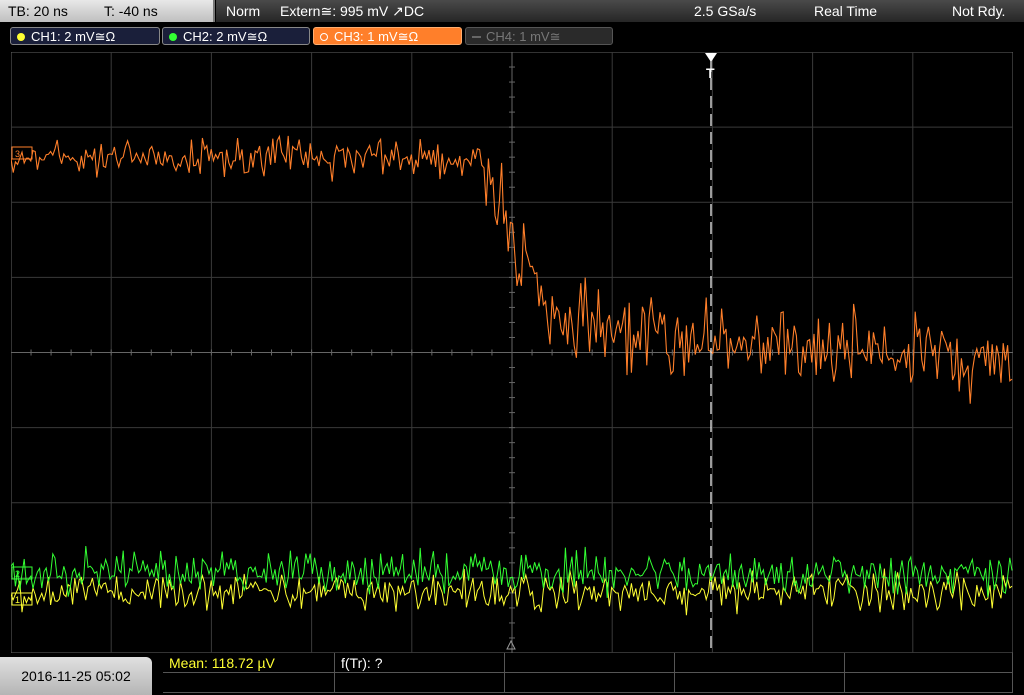  Describe the element at coordinates (76, 676) in the screenshot. I see `date-time: 2016-11-25 05:02` at that location.